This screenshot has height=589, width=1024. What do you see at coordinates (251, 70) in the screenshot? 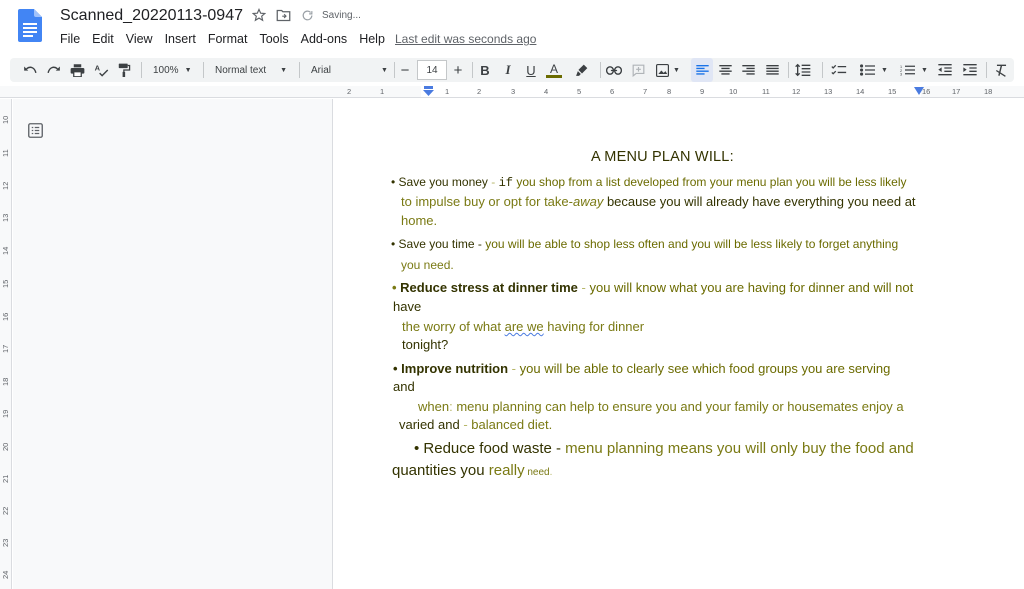
I see `style-select: Normal text ▼` at bounding box center [251, 70].